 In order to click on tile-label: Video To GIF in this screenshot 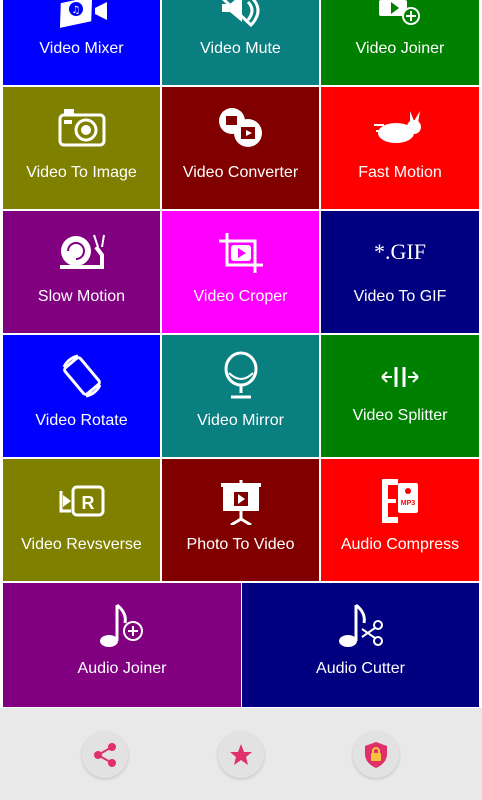, I will do `click(400, 296)`.